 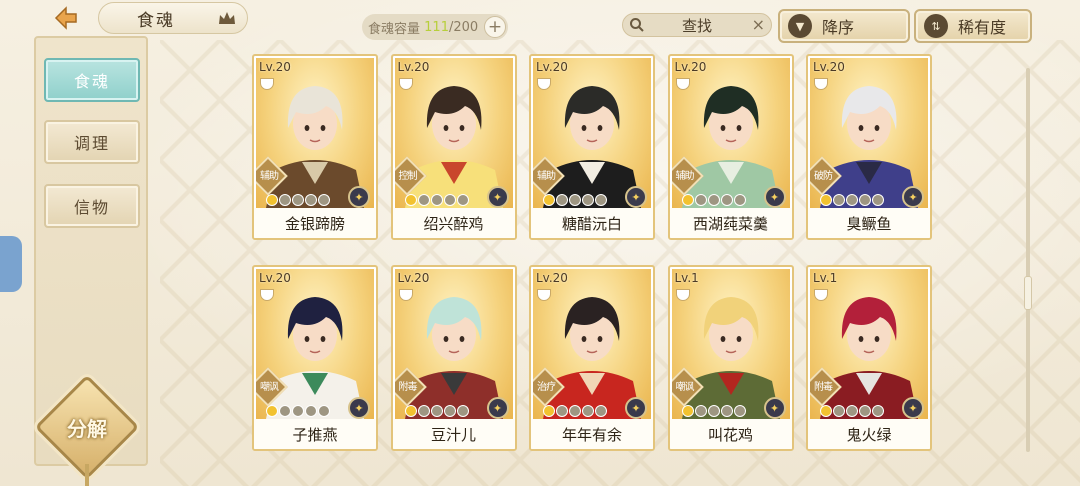 What do you see at coordinates (66, 18) in the screenshot?
I see `back-button` at bounding box center [66, 18].